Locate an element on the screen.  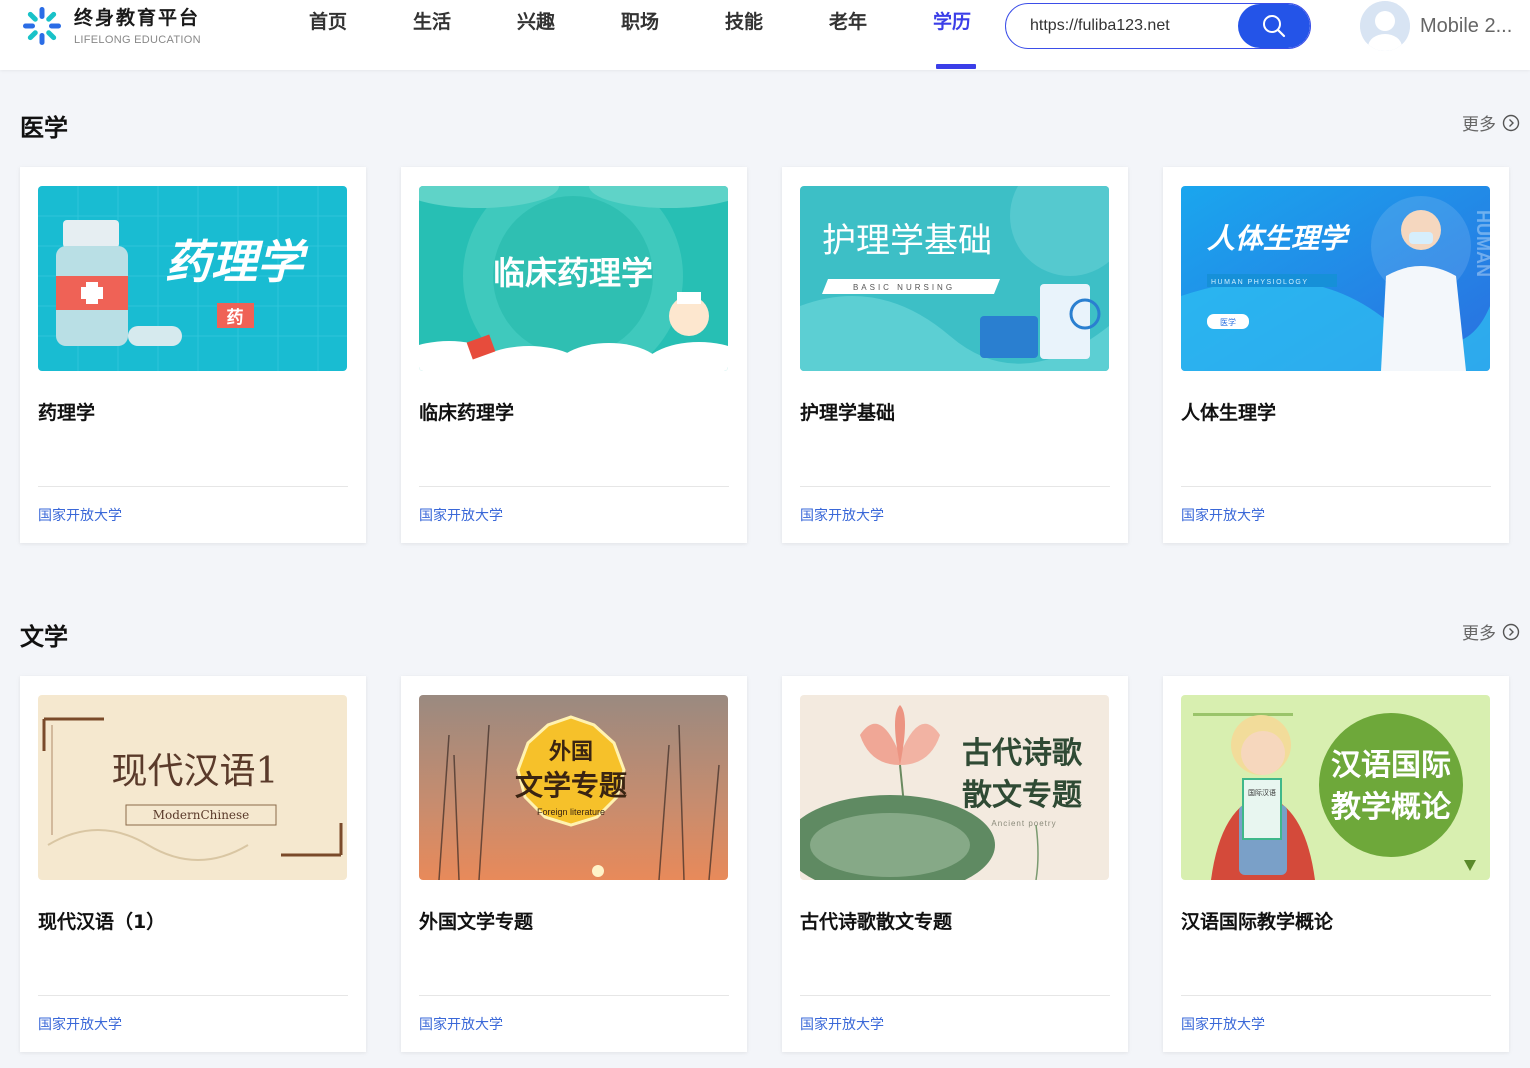
banner-subtitle: Ancient poetry is located at coordinates (1023, 823).